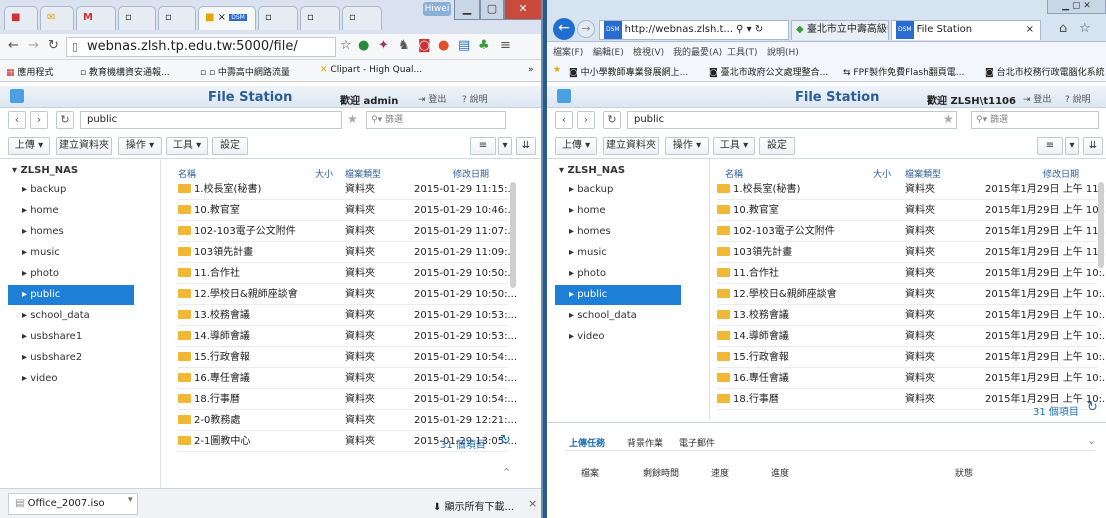  What do you see at coordinates (734, 173) in the screenshot?
I see `col-name-header: 名稱` at bounding box center [734, 173].